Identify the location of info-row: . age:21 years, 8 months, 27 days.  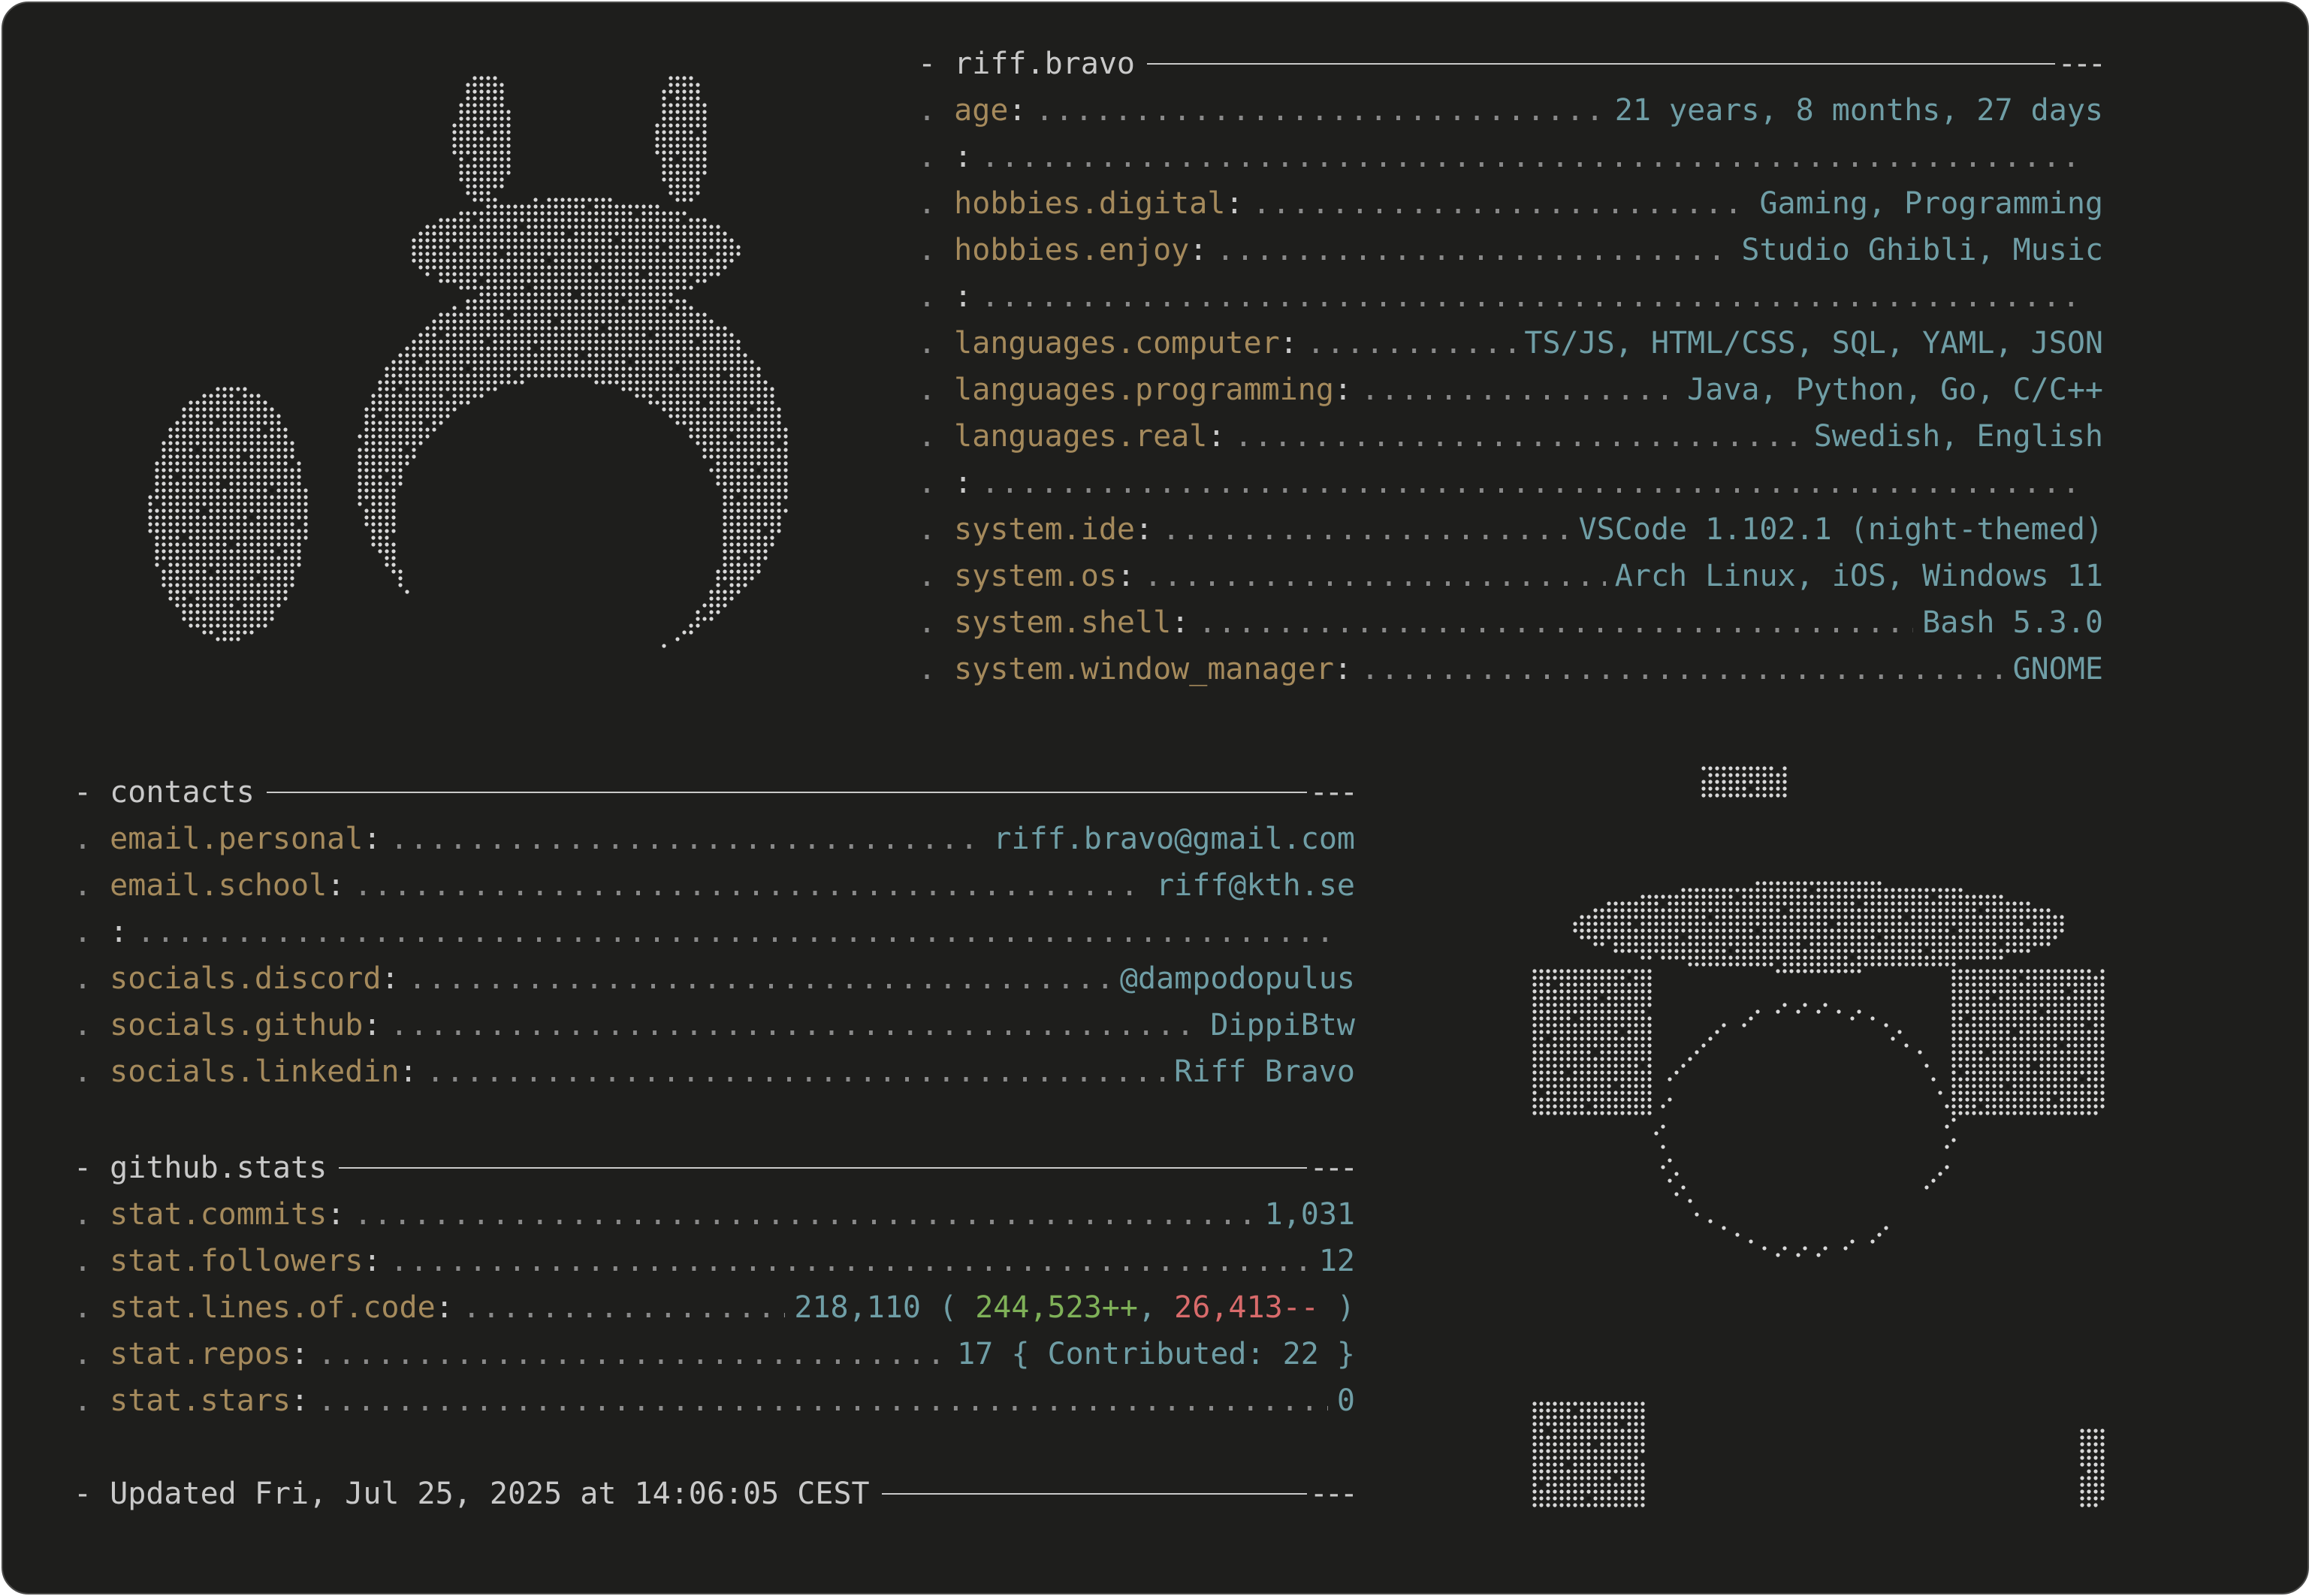
(1510, 110).